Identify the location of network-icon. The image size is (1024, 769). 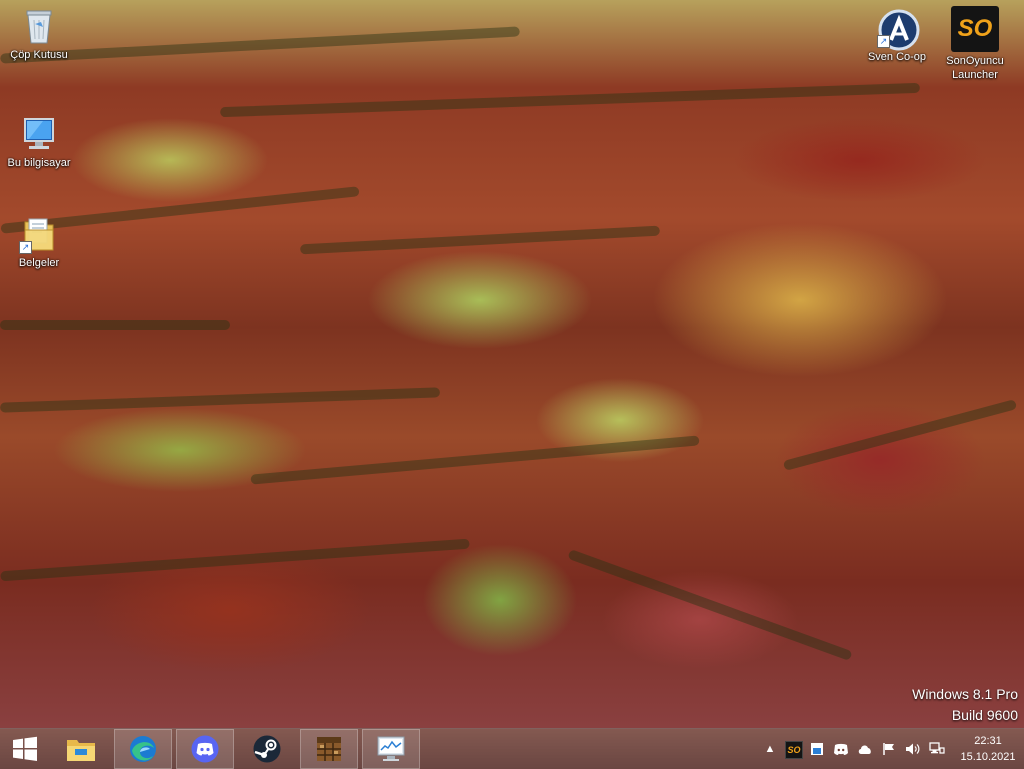
(937, 748).